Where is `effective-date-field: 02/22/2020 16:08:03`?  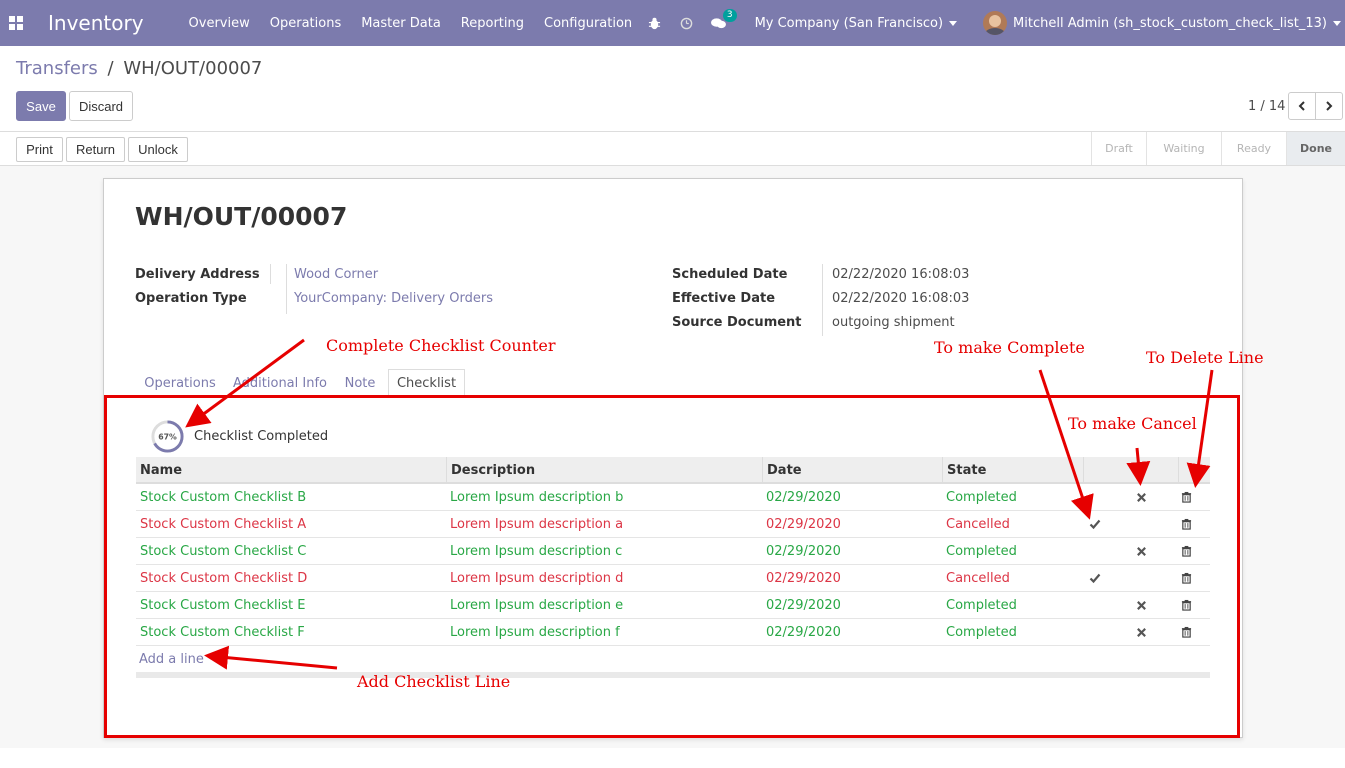 effective-date-field: 02/22/2020 16:08:03 is located at coordinates (900, 298).